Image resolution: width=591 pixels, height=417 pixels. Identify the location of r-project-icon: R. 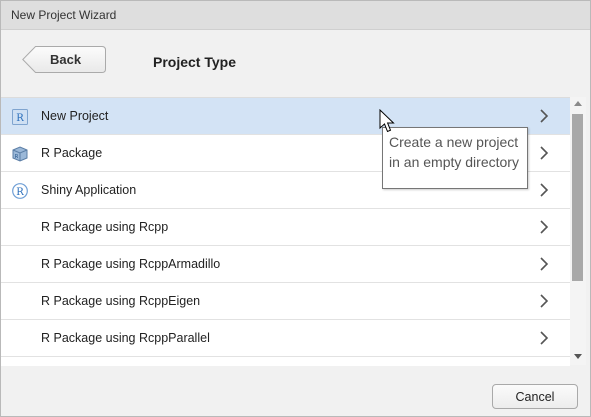
(20, 117).